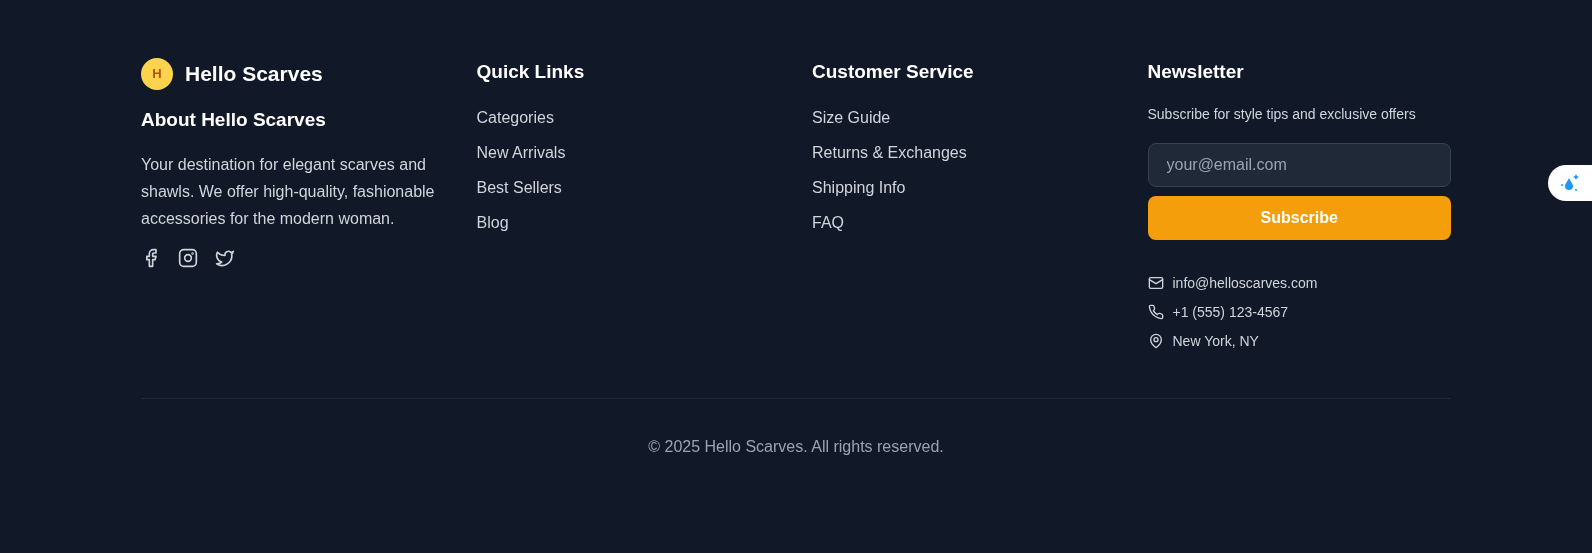 Image resolution: width=1592 pixels, height=553 pixels. What do you see at coordinates (1155, 311) in the screenshot?
I see `phone-icon` at bounding box center [1155, 311].